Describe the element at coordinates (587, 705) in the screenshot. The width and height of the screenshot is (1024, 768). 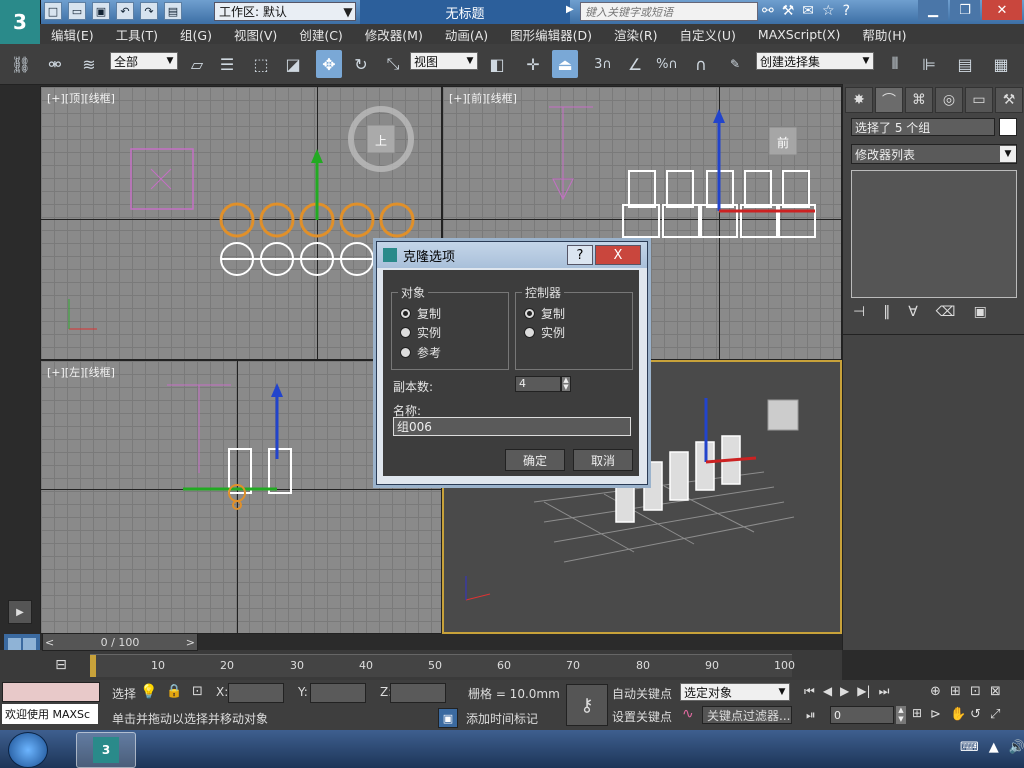
I see `set-key-icon: ⚷` at that location.